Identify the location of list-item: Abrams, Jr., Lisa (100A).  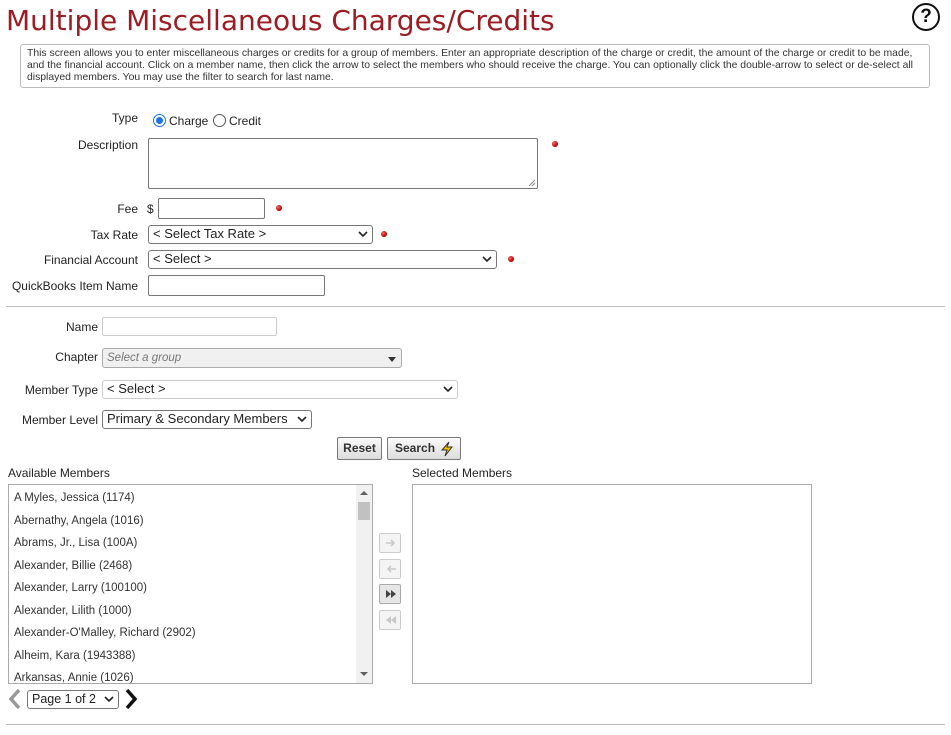
(75, 543).